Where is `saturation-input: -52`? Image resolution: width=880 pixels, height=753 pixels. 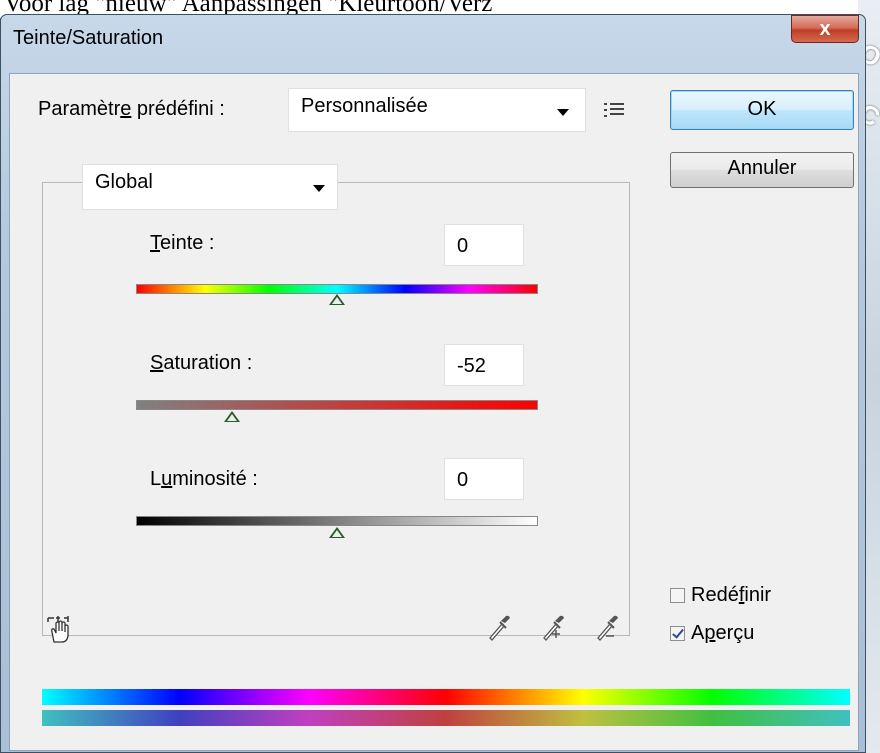
saturation-input: -52 is located at coordinates (484, 365).